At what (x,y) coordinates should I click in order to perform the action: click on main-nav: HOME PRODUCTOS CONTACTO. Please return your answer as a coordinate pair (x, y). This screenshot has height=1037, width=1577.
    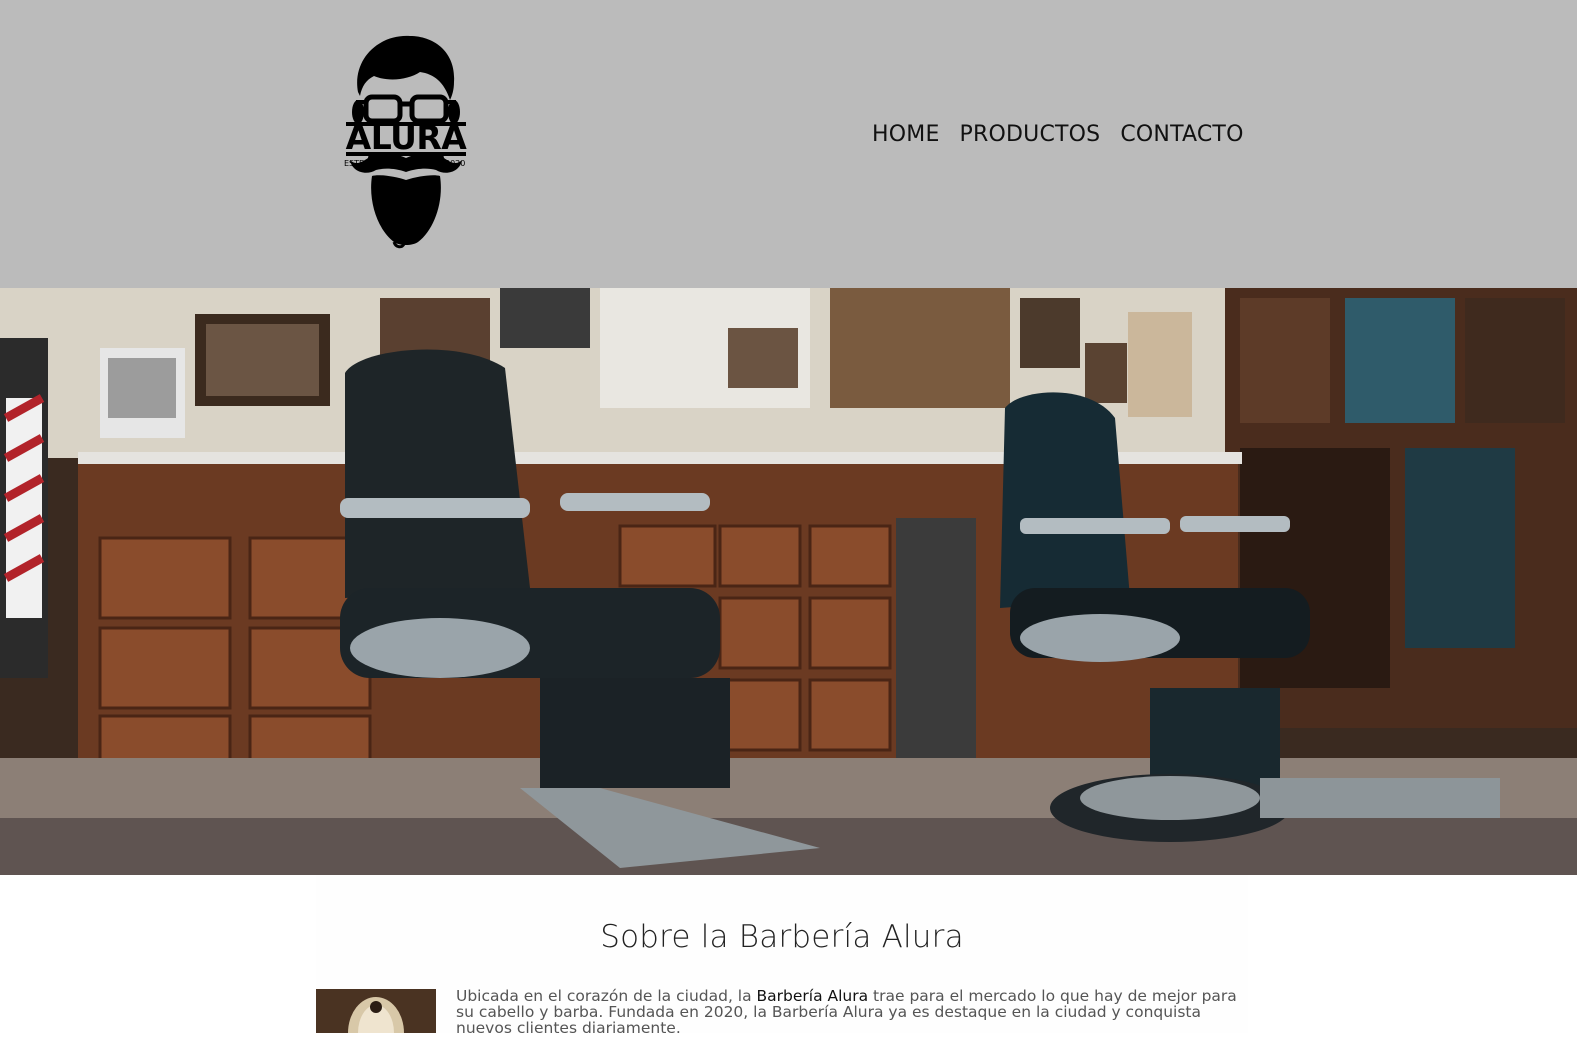
    Looking at the image, I should click on (1068, 135).